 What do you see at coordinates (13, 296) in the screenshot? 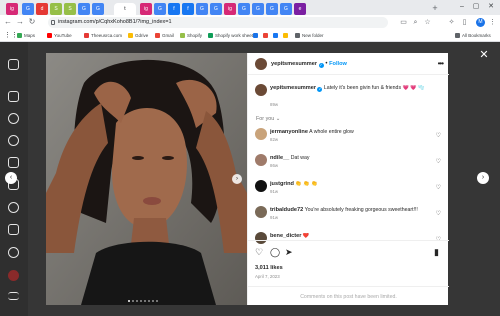
I see `more-menu-icon` at bounding box center [13, 296].